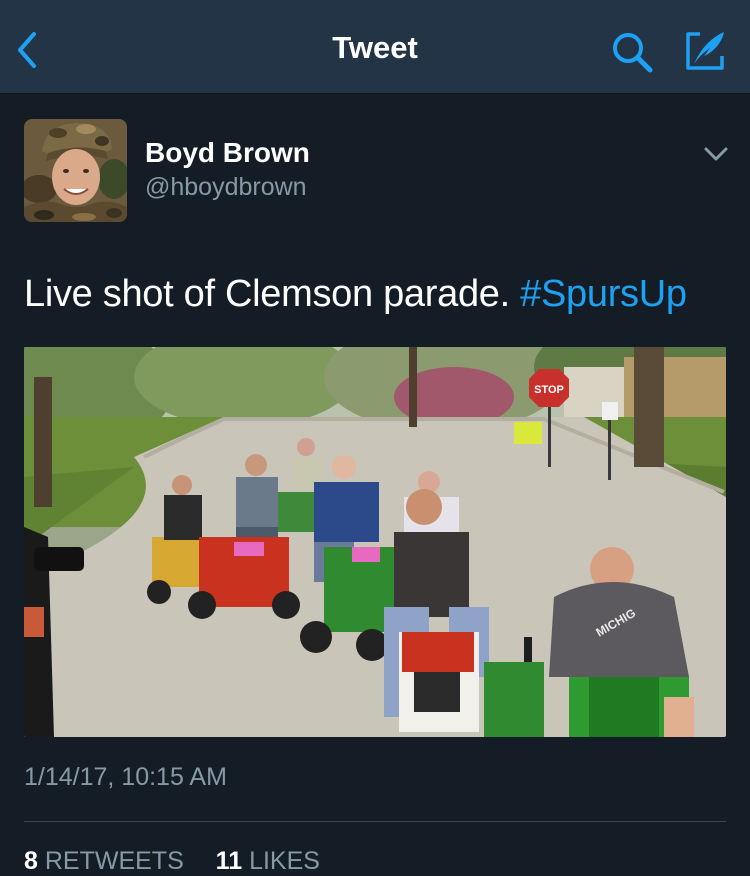 This screenshot has width=750, height=876. What do you see at coordinates (375, 47) in the screenshot?
I see `navigation-bar: Tweet` at bounding box center [375, 47].